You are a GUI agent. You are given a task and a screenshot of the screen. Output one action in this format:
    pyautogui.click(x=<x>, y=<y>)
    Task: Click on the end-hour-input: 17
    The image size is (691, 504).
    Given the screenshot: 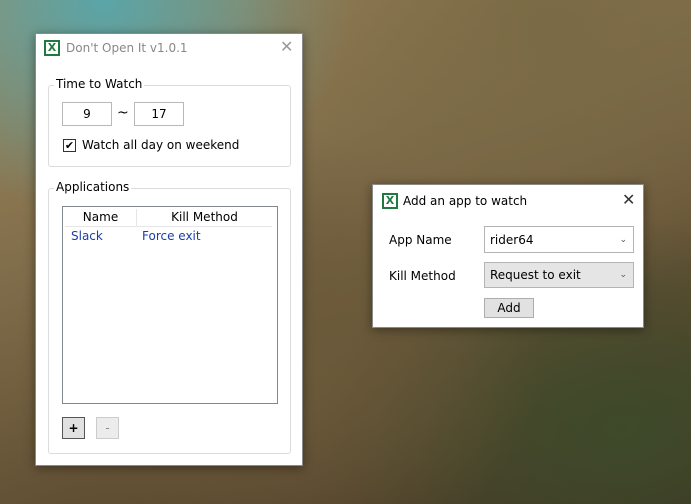 What is the action you would take?
    pyautogui.click(x=159, y=114)
    